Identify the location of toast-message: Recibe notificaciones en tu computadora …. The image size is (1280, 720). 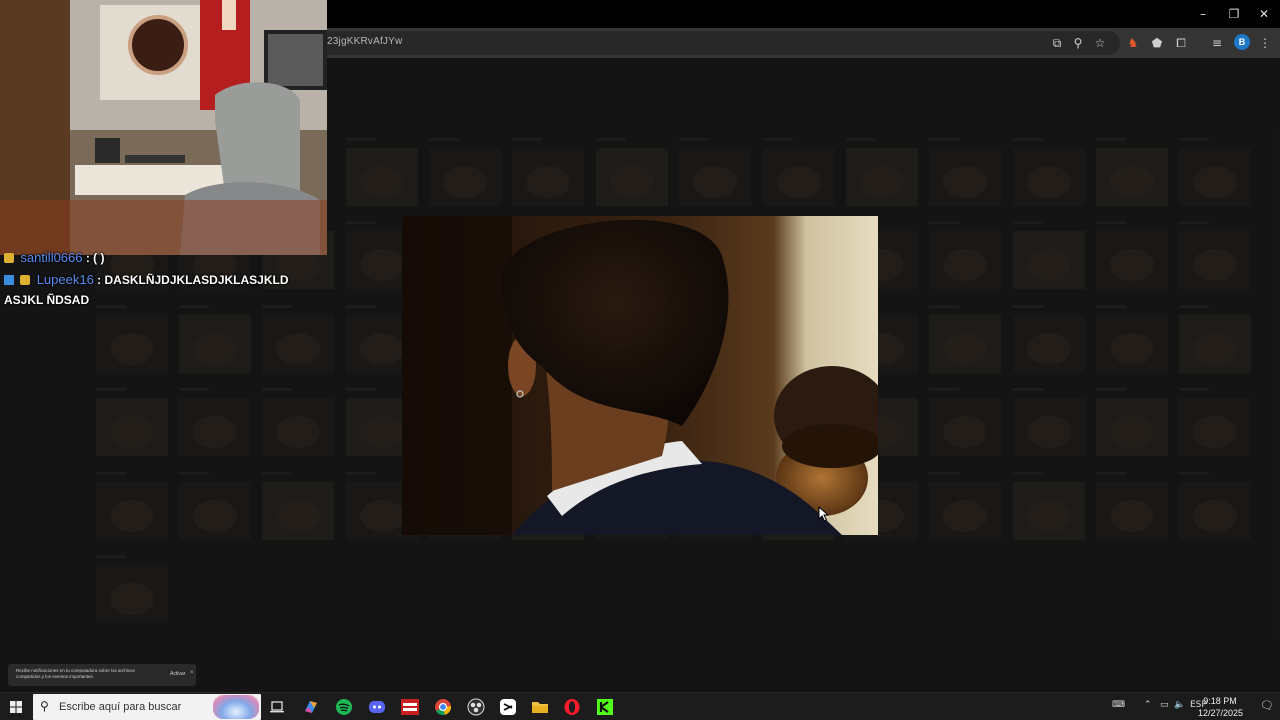
(75, 673).